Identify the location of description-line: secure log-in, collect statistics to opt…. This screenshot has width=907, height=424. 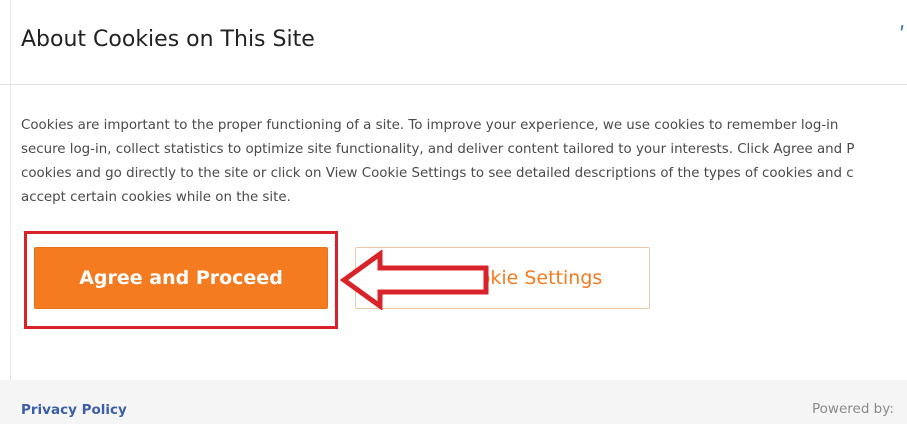
(438, 149).